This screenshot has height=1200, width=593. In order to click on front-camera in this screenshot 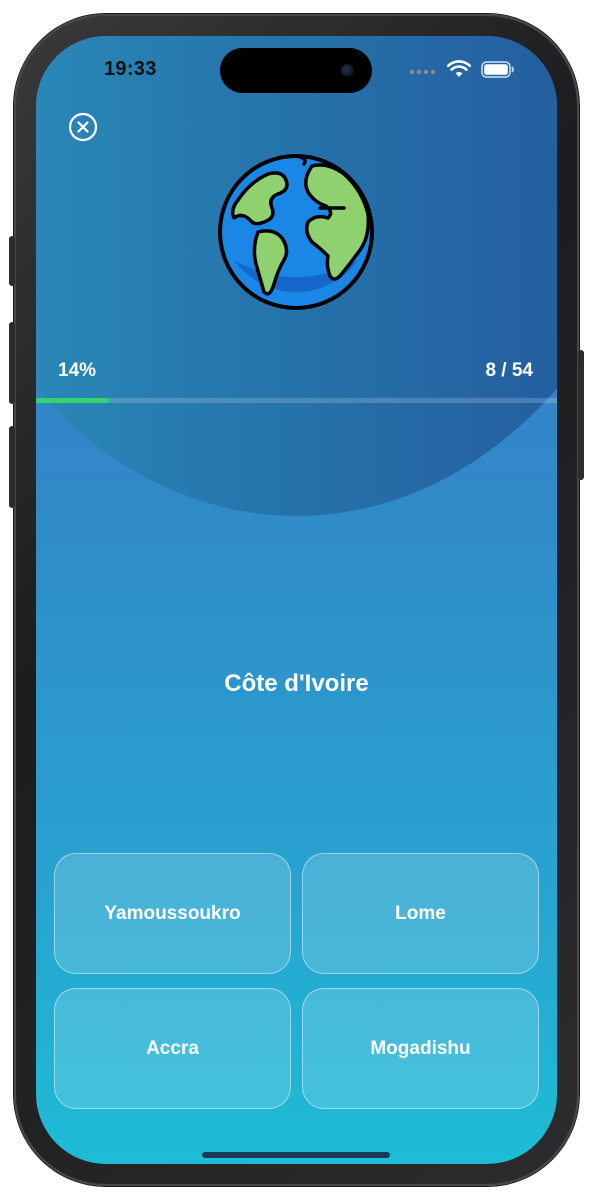, I will do `click(347, 70)`.